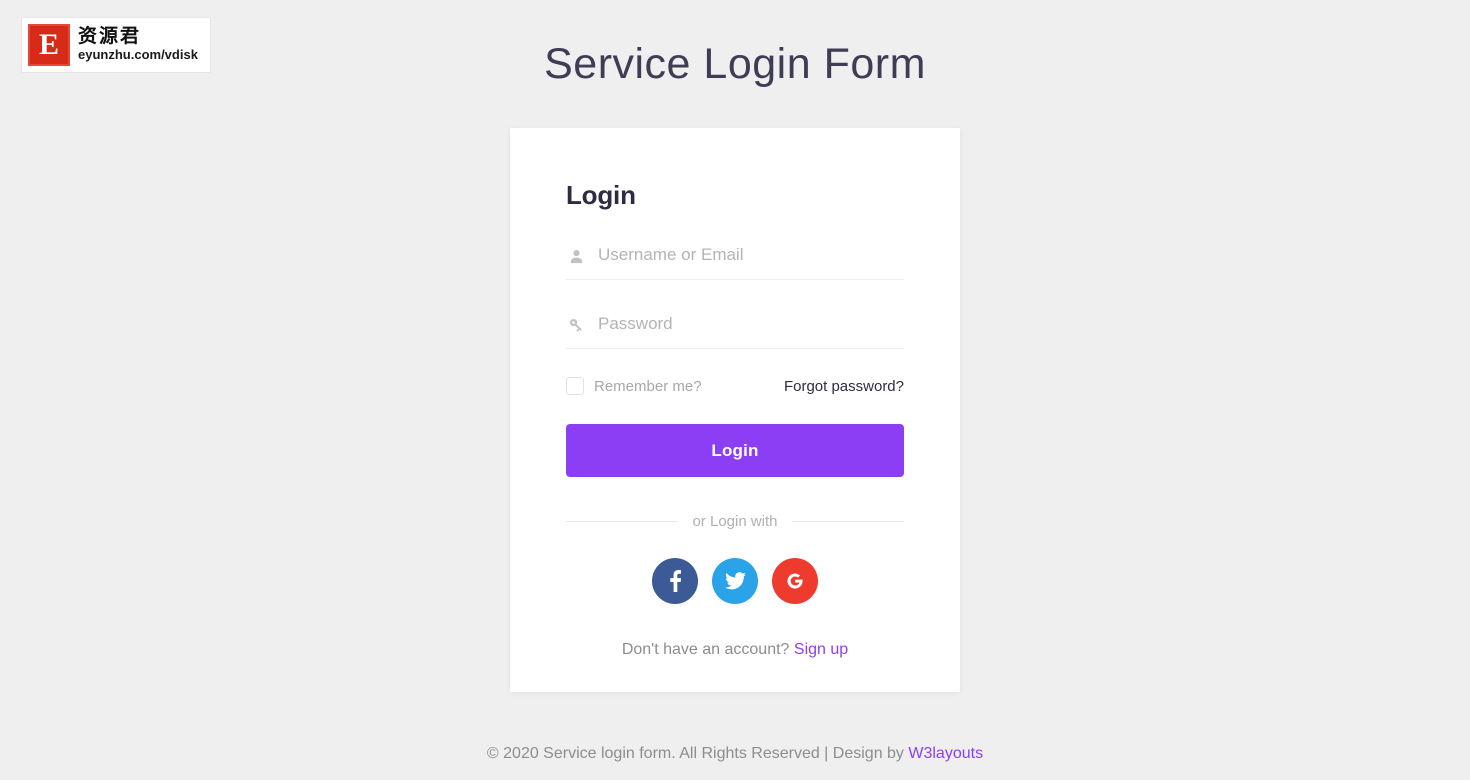  What do you see at coordinates (576, 256) in the screenshot?
I see `user-icon` at bounding box center [576, 256].